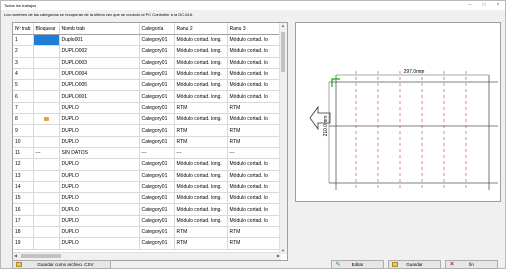 The image size is (506, 269). I want to click on width-label: 297.0mm, so click(414, 72).